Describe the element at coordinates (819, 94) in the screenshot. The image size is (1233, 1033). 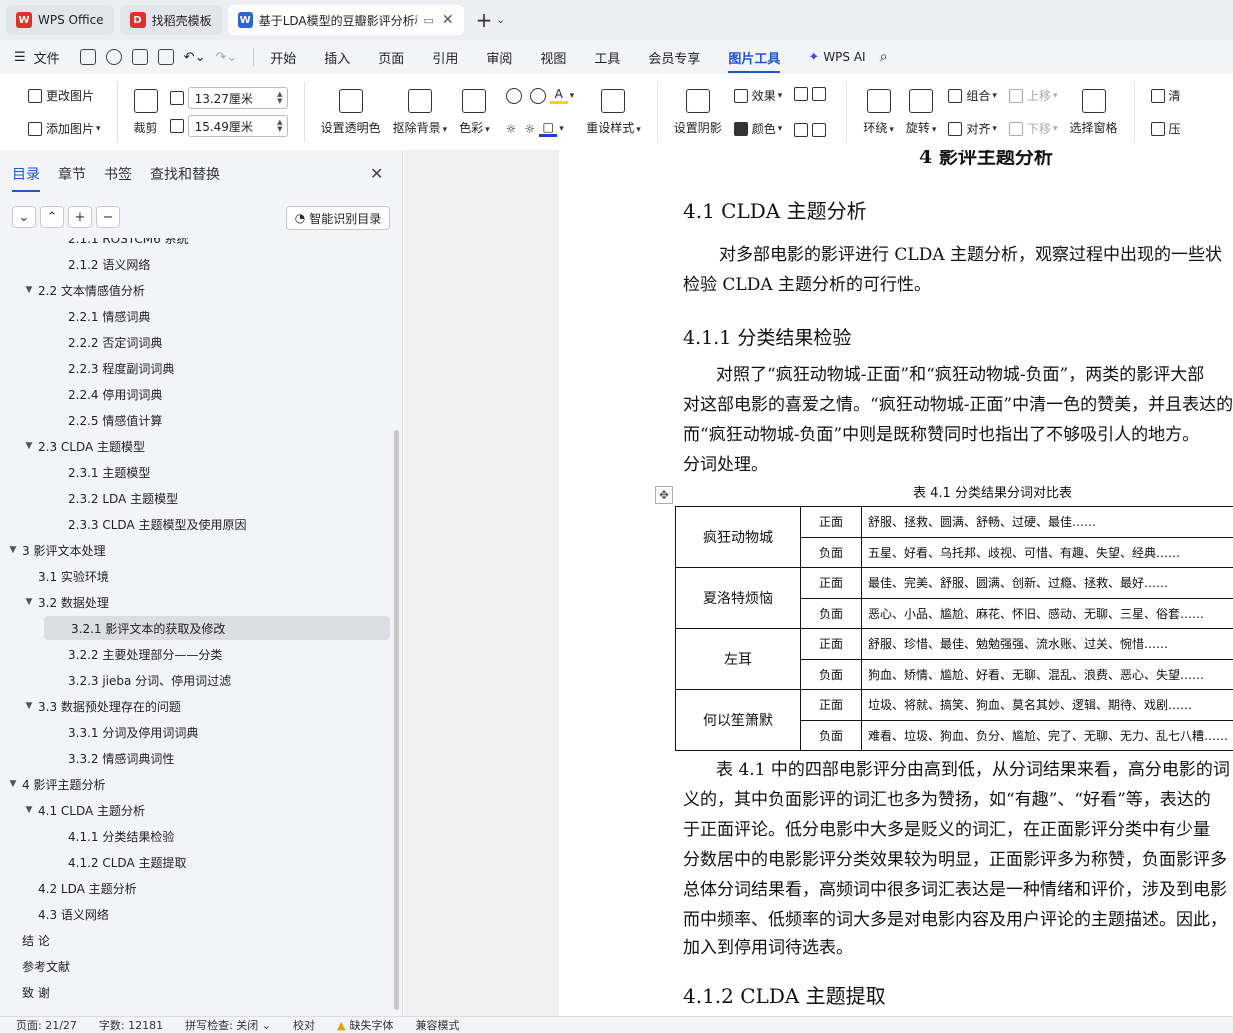
I see `send-back-icon` at that location.